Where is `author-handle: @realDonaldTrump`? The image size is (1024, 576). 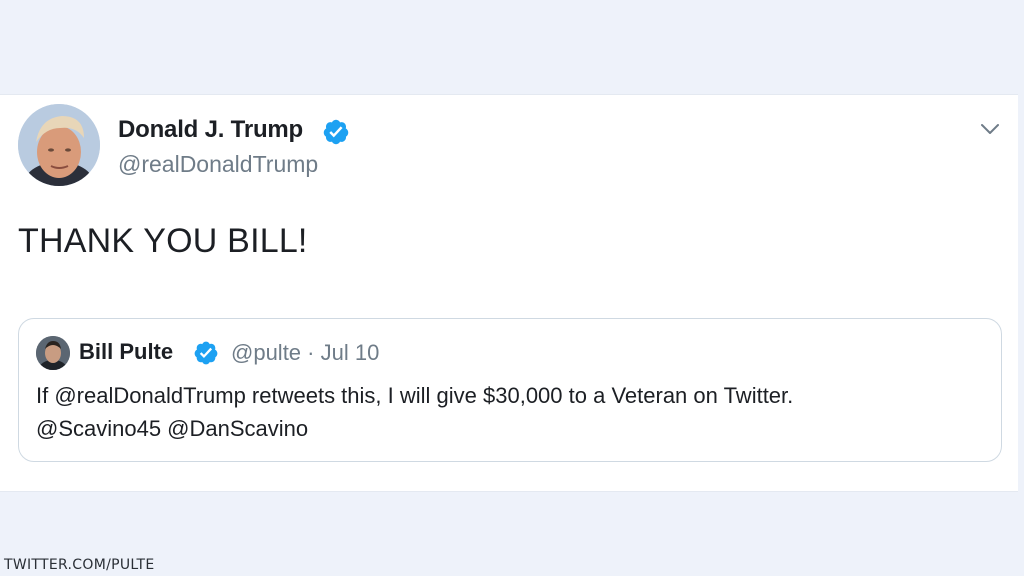
author-handle: @realDonaldTrump is located at coordinates (218, 164).